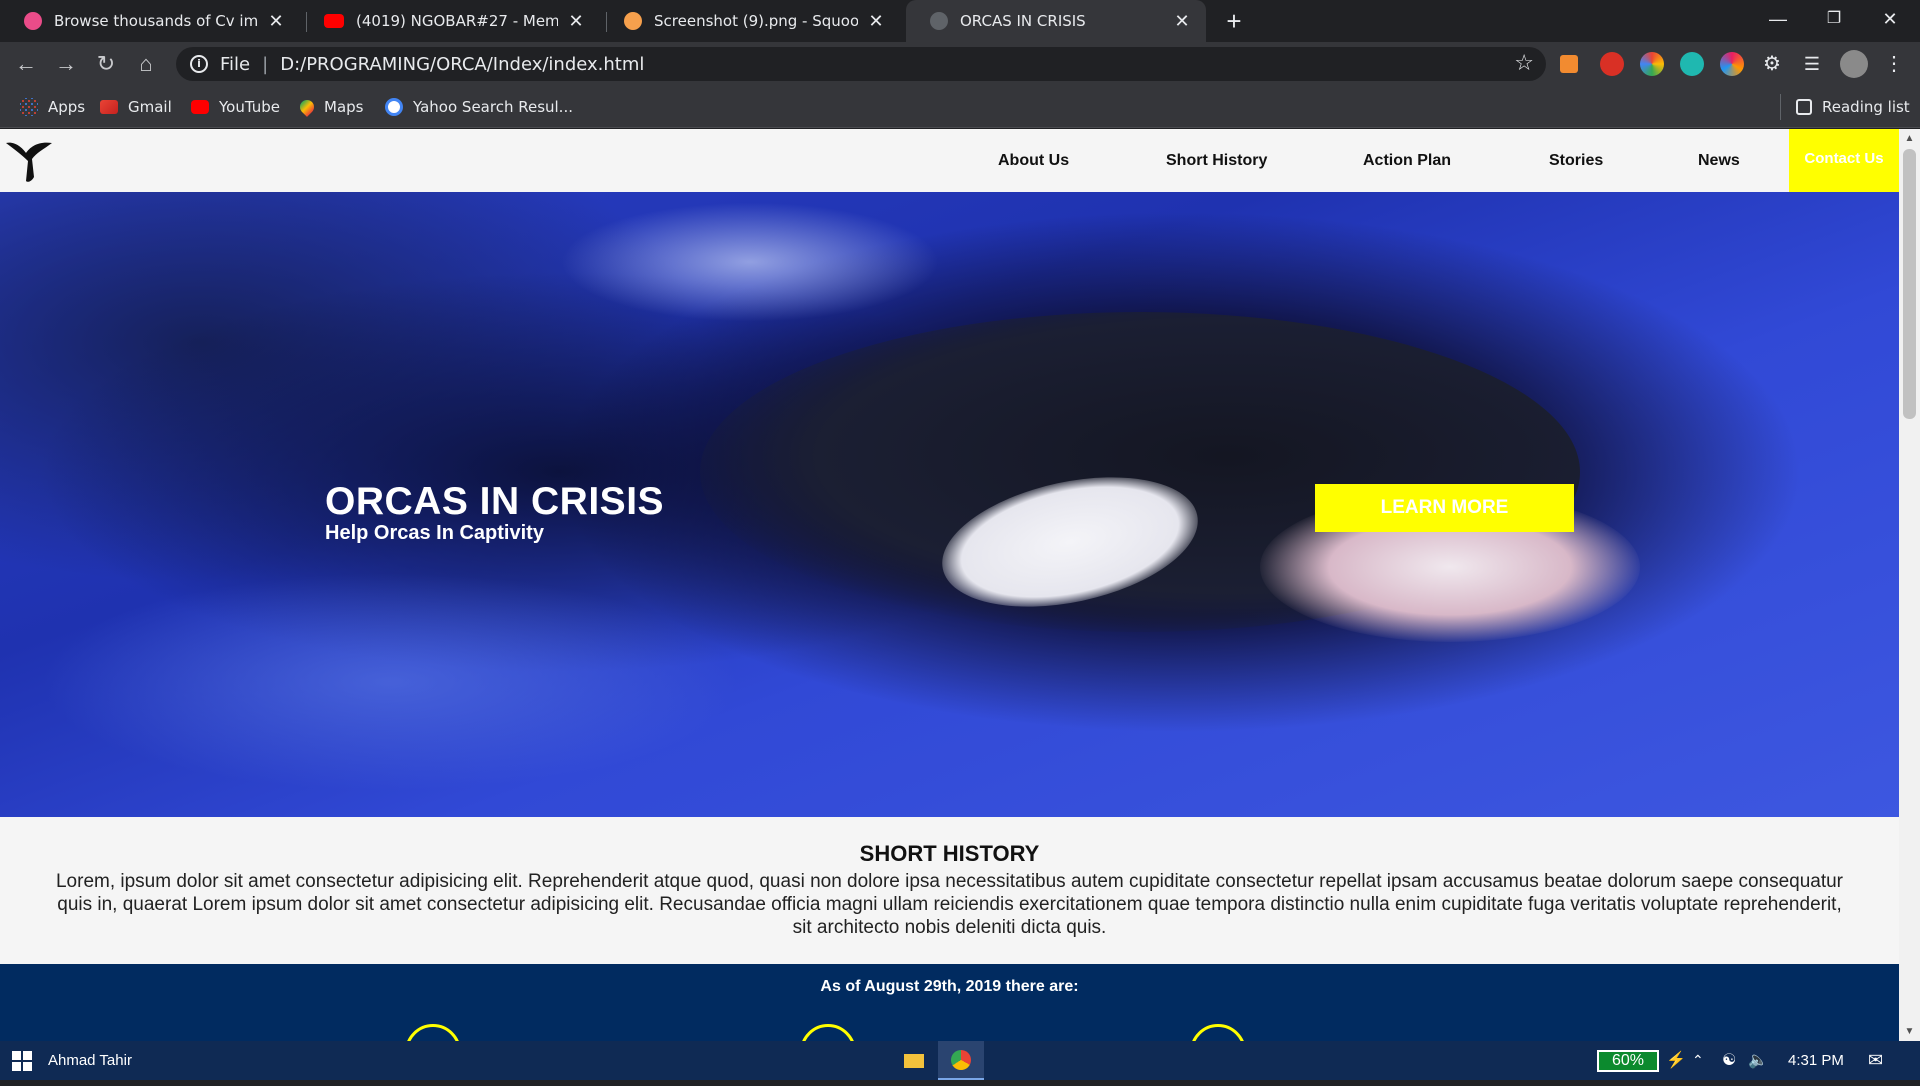 The width and height of the screenshot is (1920, 1086). What do you see at coordinates (939, 21) in the screenshot?
I see `globe-icon` at bounding box center [939, 21].